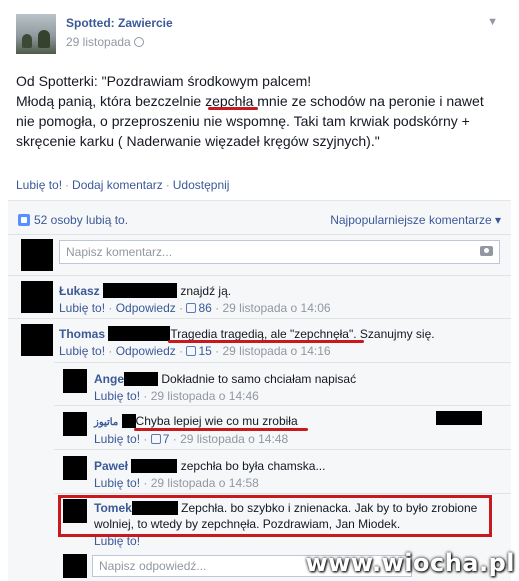  I want to click on highlight-box, so click(275, 516).